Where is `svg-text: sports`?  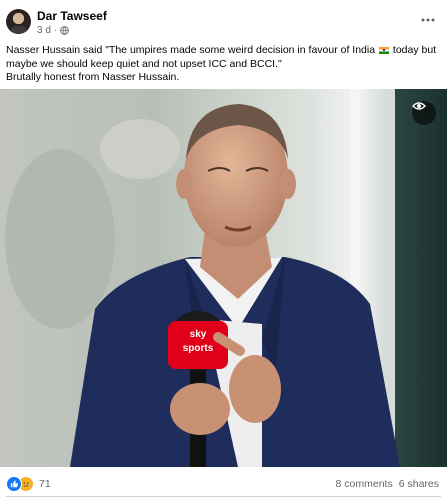
svg-text: sports is located at coordinates (198, 348).